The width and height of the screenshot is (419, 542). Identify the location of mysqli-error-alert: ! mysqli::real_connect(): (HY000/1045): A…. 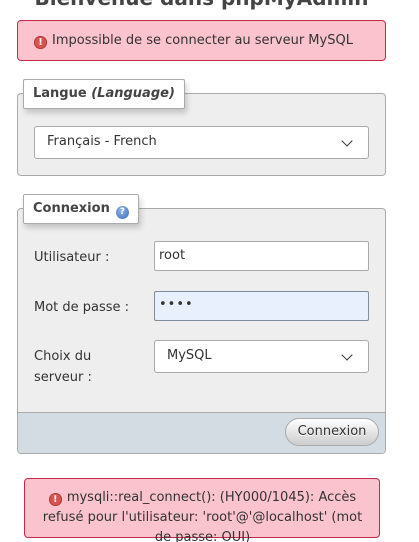
(202, 510).